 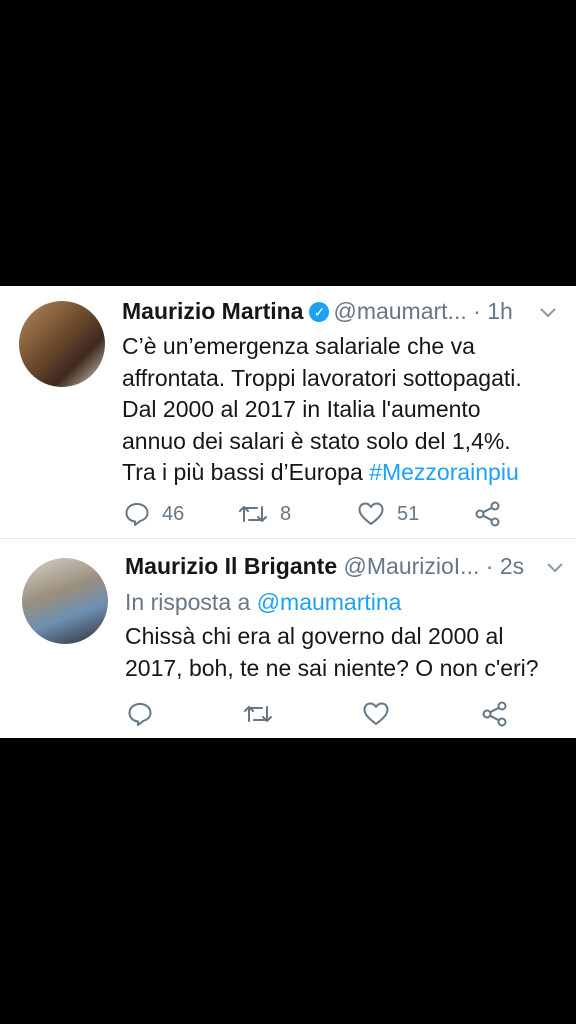 I want to click on timestamp: 1h, so click(x=500, y=311).